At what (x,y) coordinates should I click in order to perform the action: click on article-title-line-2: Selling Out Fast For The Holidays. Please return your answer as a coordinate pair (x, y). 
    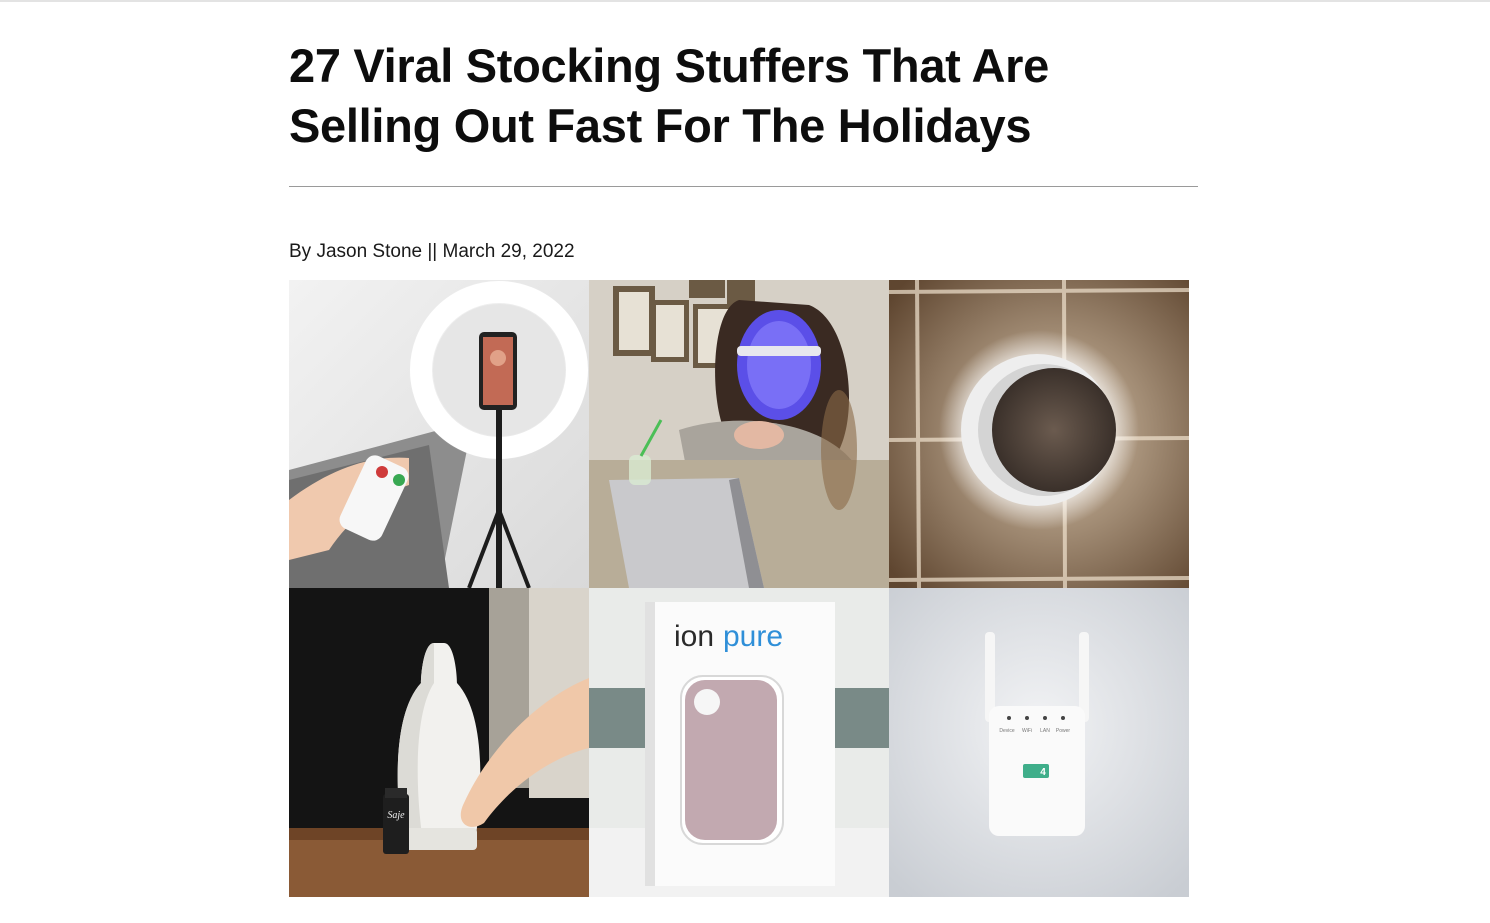
    Looking at the image, I should click on (660, 125).